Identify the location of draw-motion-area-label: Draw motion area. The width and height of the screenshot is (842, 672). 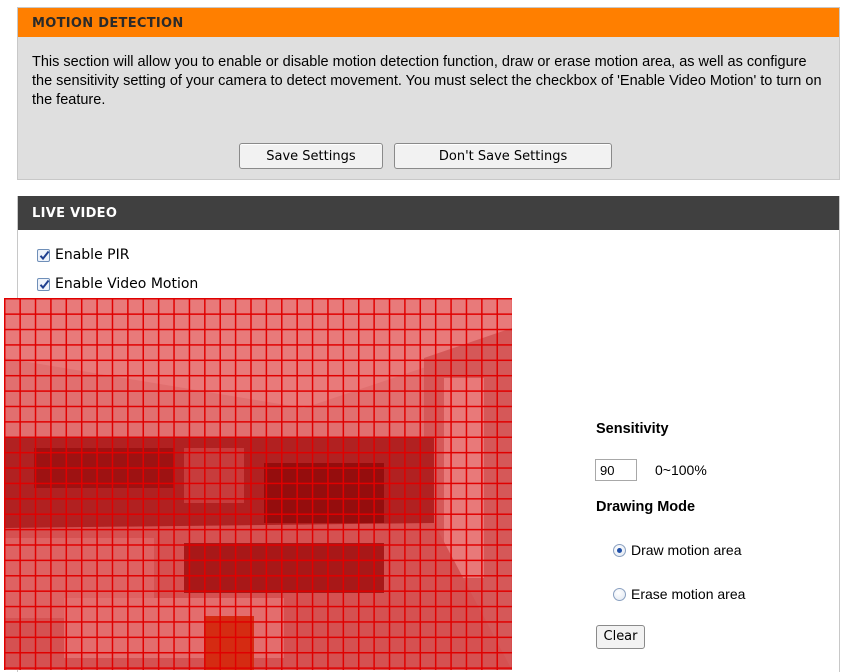
(686, 550).